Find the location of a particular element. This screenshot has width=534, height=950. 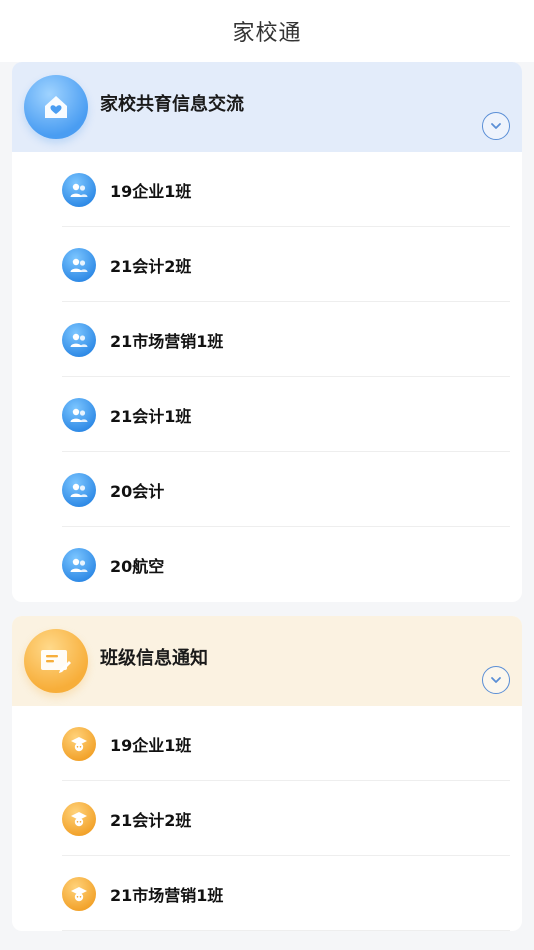

list-item-class: 21会计1班 is located at coordinates (267, 414).